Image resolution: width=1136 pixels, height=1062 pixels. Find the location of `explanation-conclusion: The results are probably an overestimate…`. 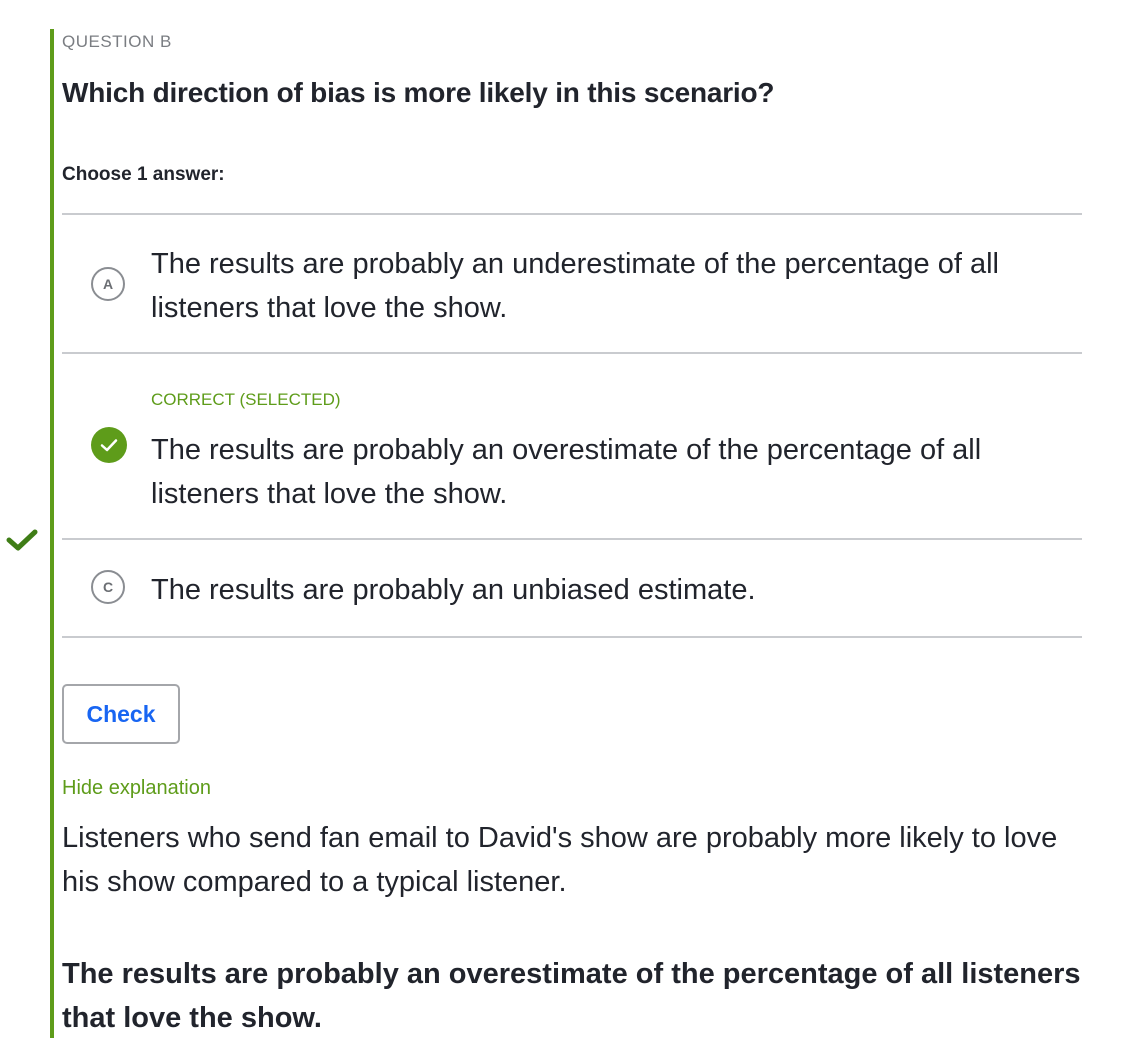

explanation-conclusion: The results are probably an overestimate… is located at coordinates (571, 996).